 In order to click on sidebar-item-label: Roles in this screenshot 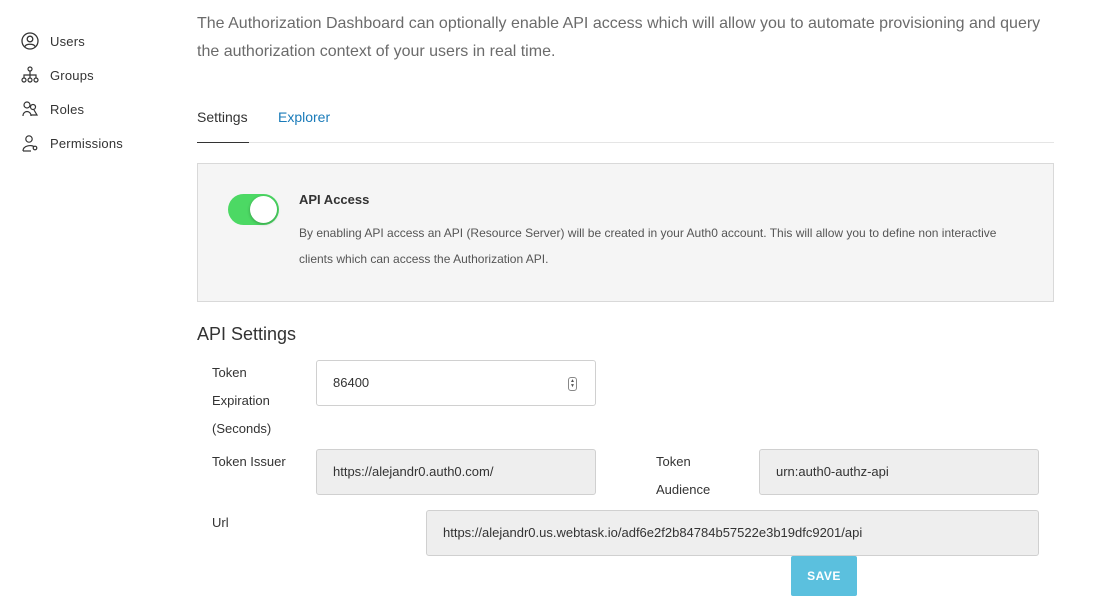, I will do `click(67, 109)`.